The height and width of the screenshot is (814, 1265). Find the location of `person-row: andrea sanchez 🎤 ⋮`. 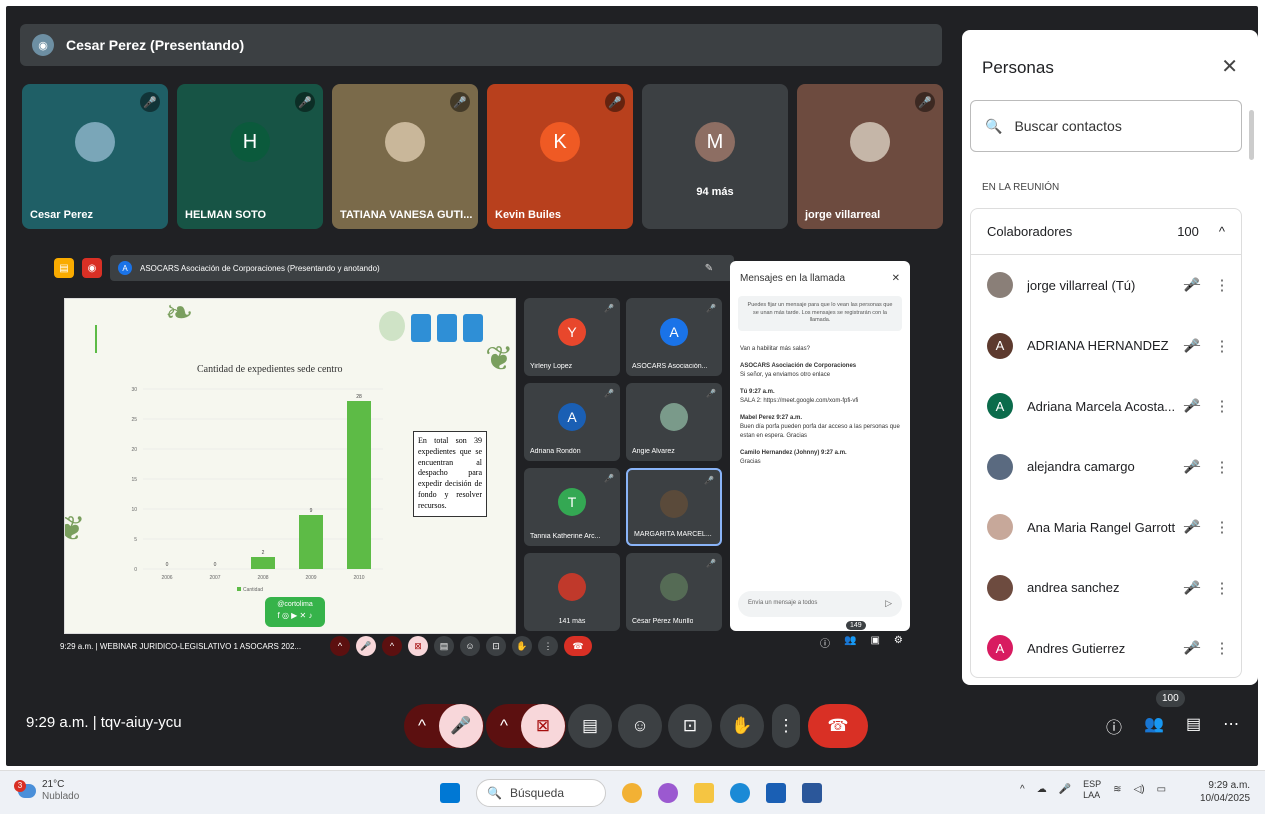

person-row: andrea sanchez 🎤 ⋮ is located at coordinates (1106, 588).